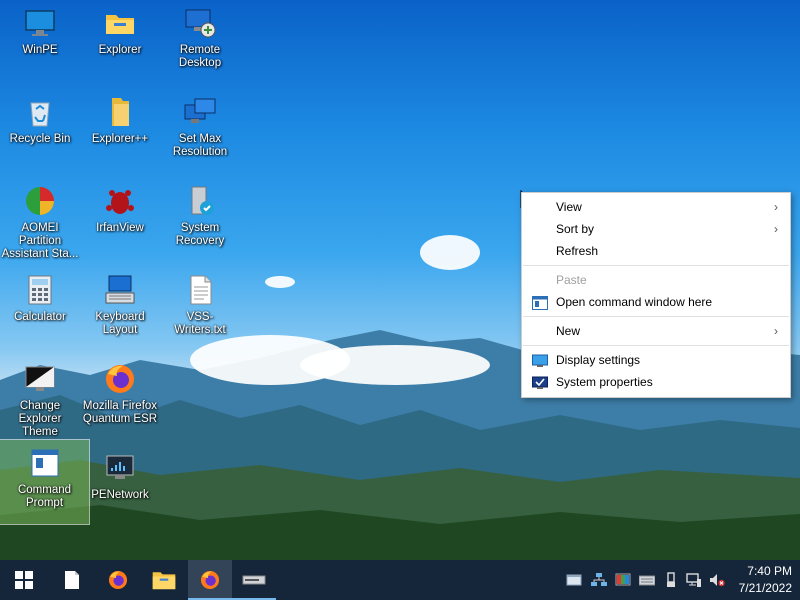 The width and height of the screenshot is (800, 600). What do you see at coordinates (575, 229) in the screenshot?
I see `menu-item-label: Sort by` at bounding box center [575, 229].